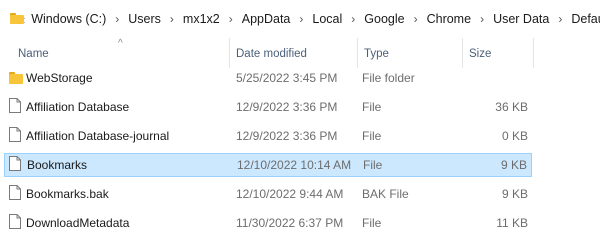  What do you see at coordinates (388, 78) in the screenshot?
I see `file-type: File folder` at bounding box center [388, 78].